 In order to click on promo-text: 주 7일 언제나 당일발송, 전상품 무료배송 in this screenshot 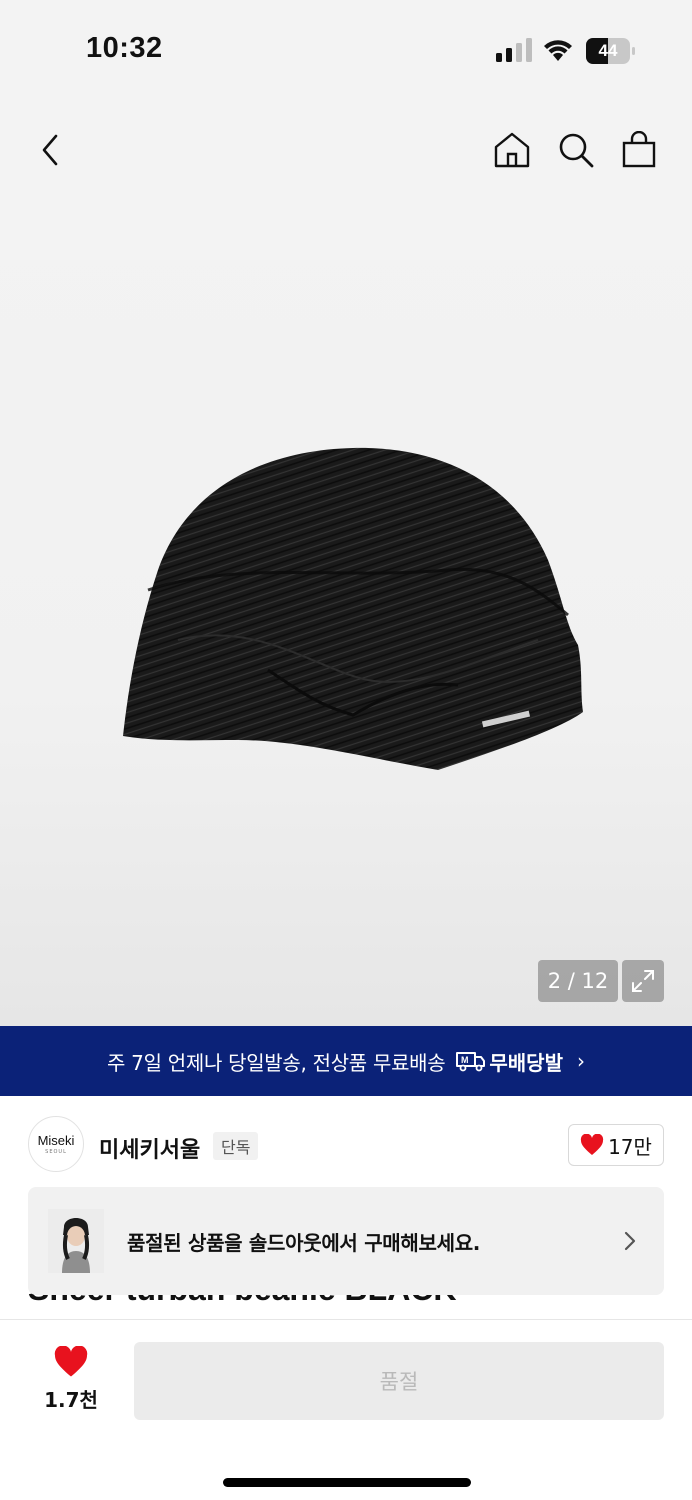, I will do `click(276, 1062)`.